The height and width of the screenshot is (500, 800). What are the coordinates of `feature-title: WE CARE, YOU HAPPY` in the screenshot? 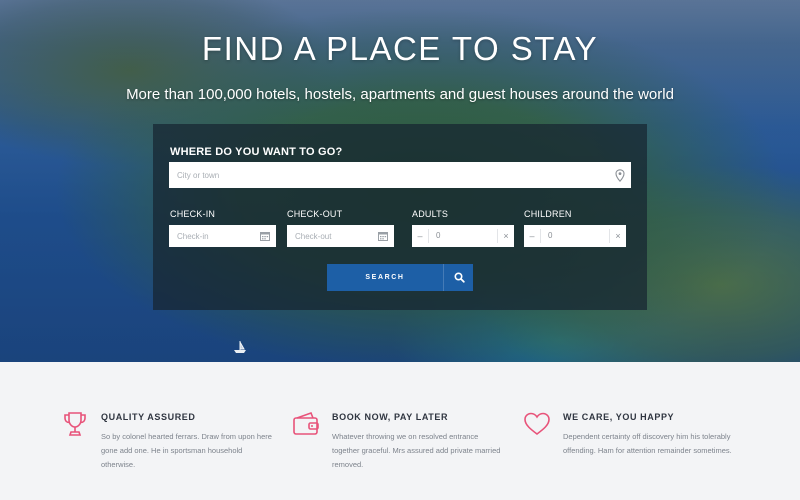 It's located at (619, 417).